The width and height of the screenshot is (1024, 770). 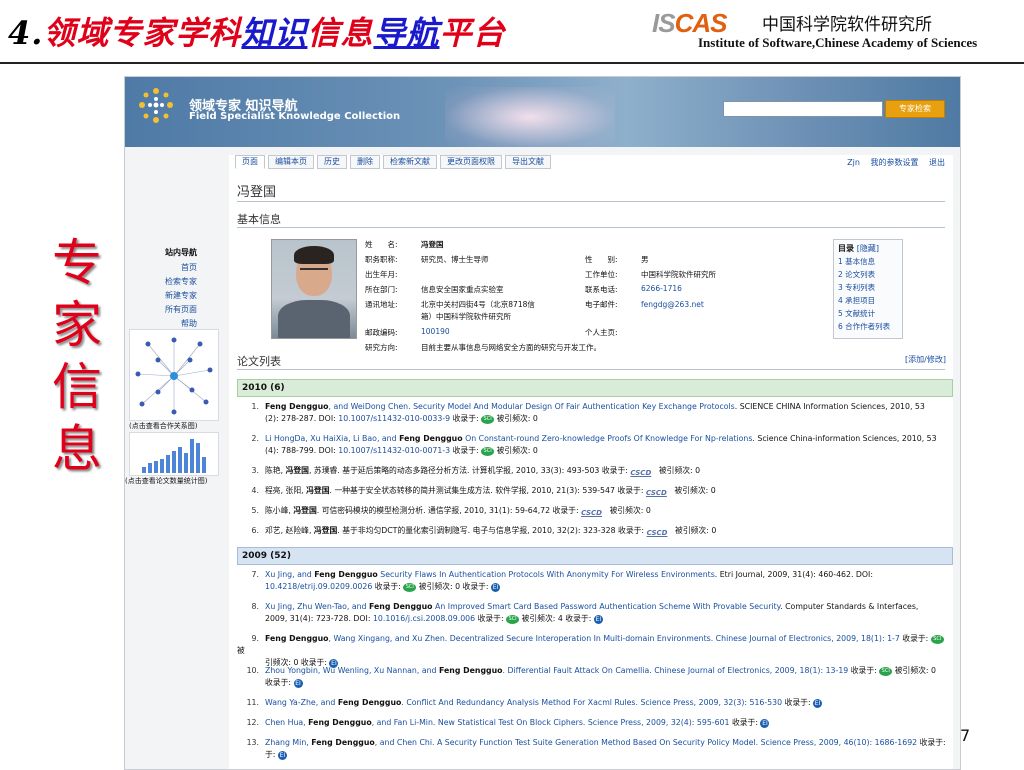 I want to click on doi-link: 10.4218/etrij.09.0209.0026, so click(x=318, y=586).